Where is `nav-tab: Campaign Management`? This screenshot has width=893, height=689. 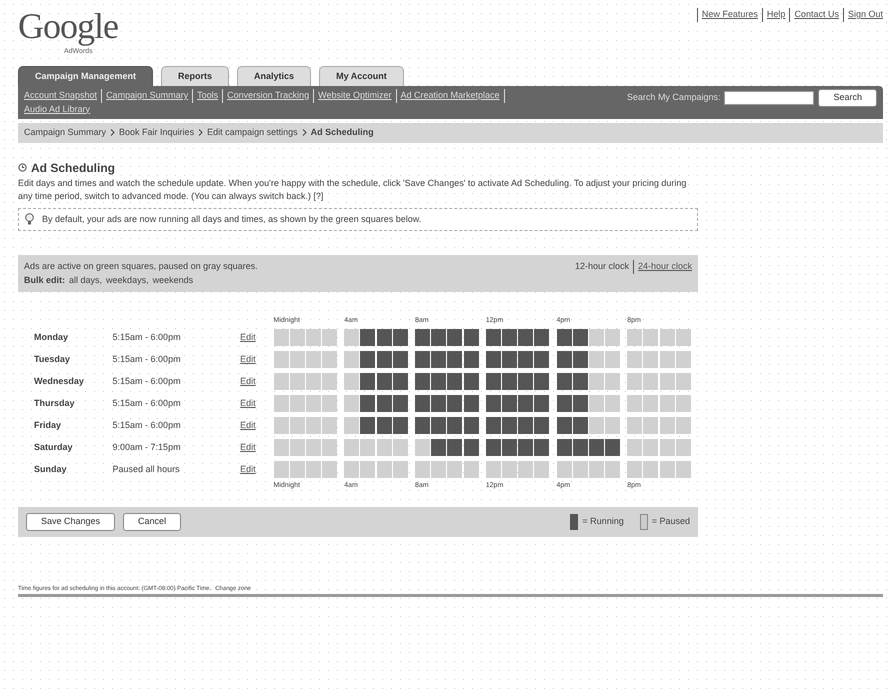 nav-tab: Campaign Management is located at coordinates (86, 76).